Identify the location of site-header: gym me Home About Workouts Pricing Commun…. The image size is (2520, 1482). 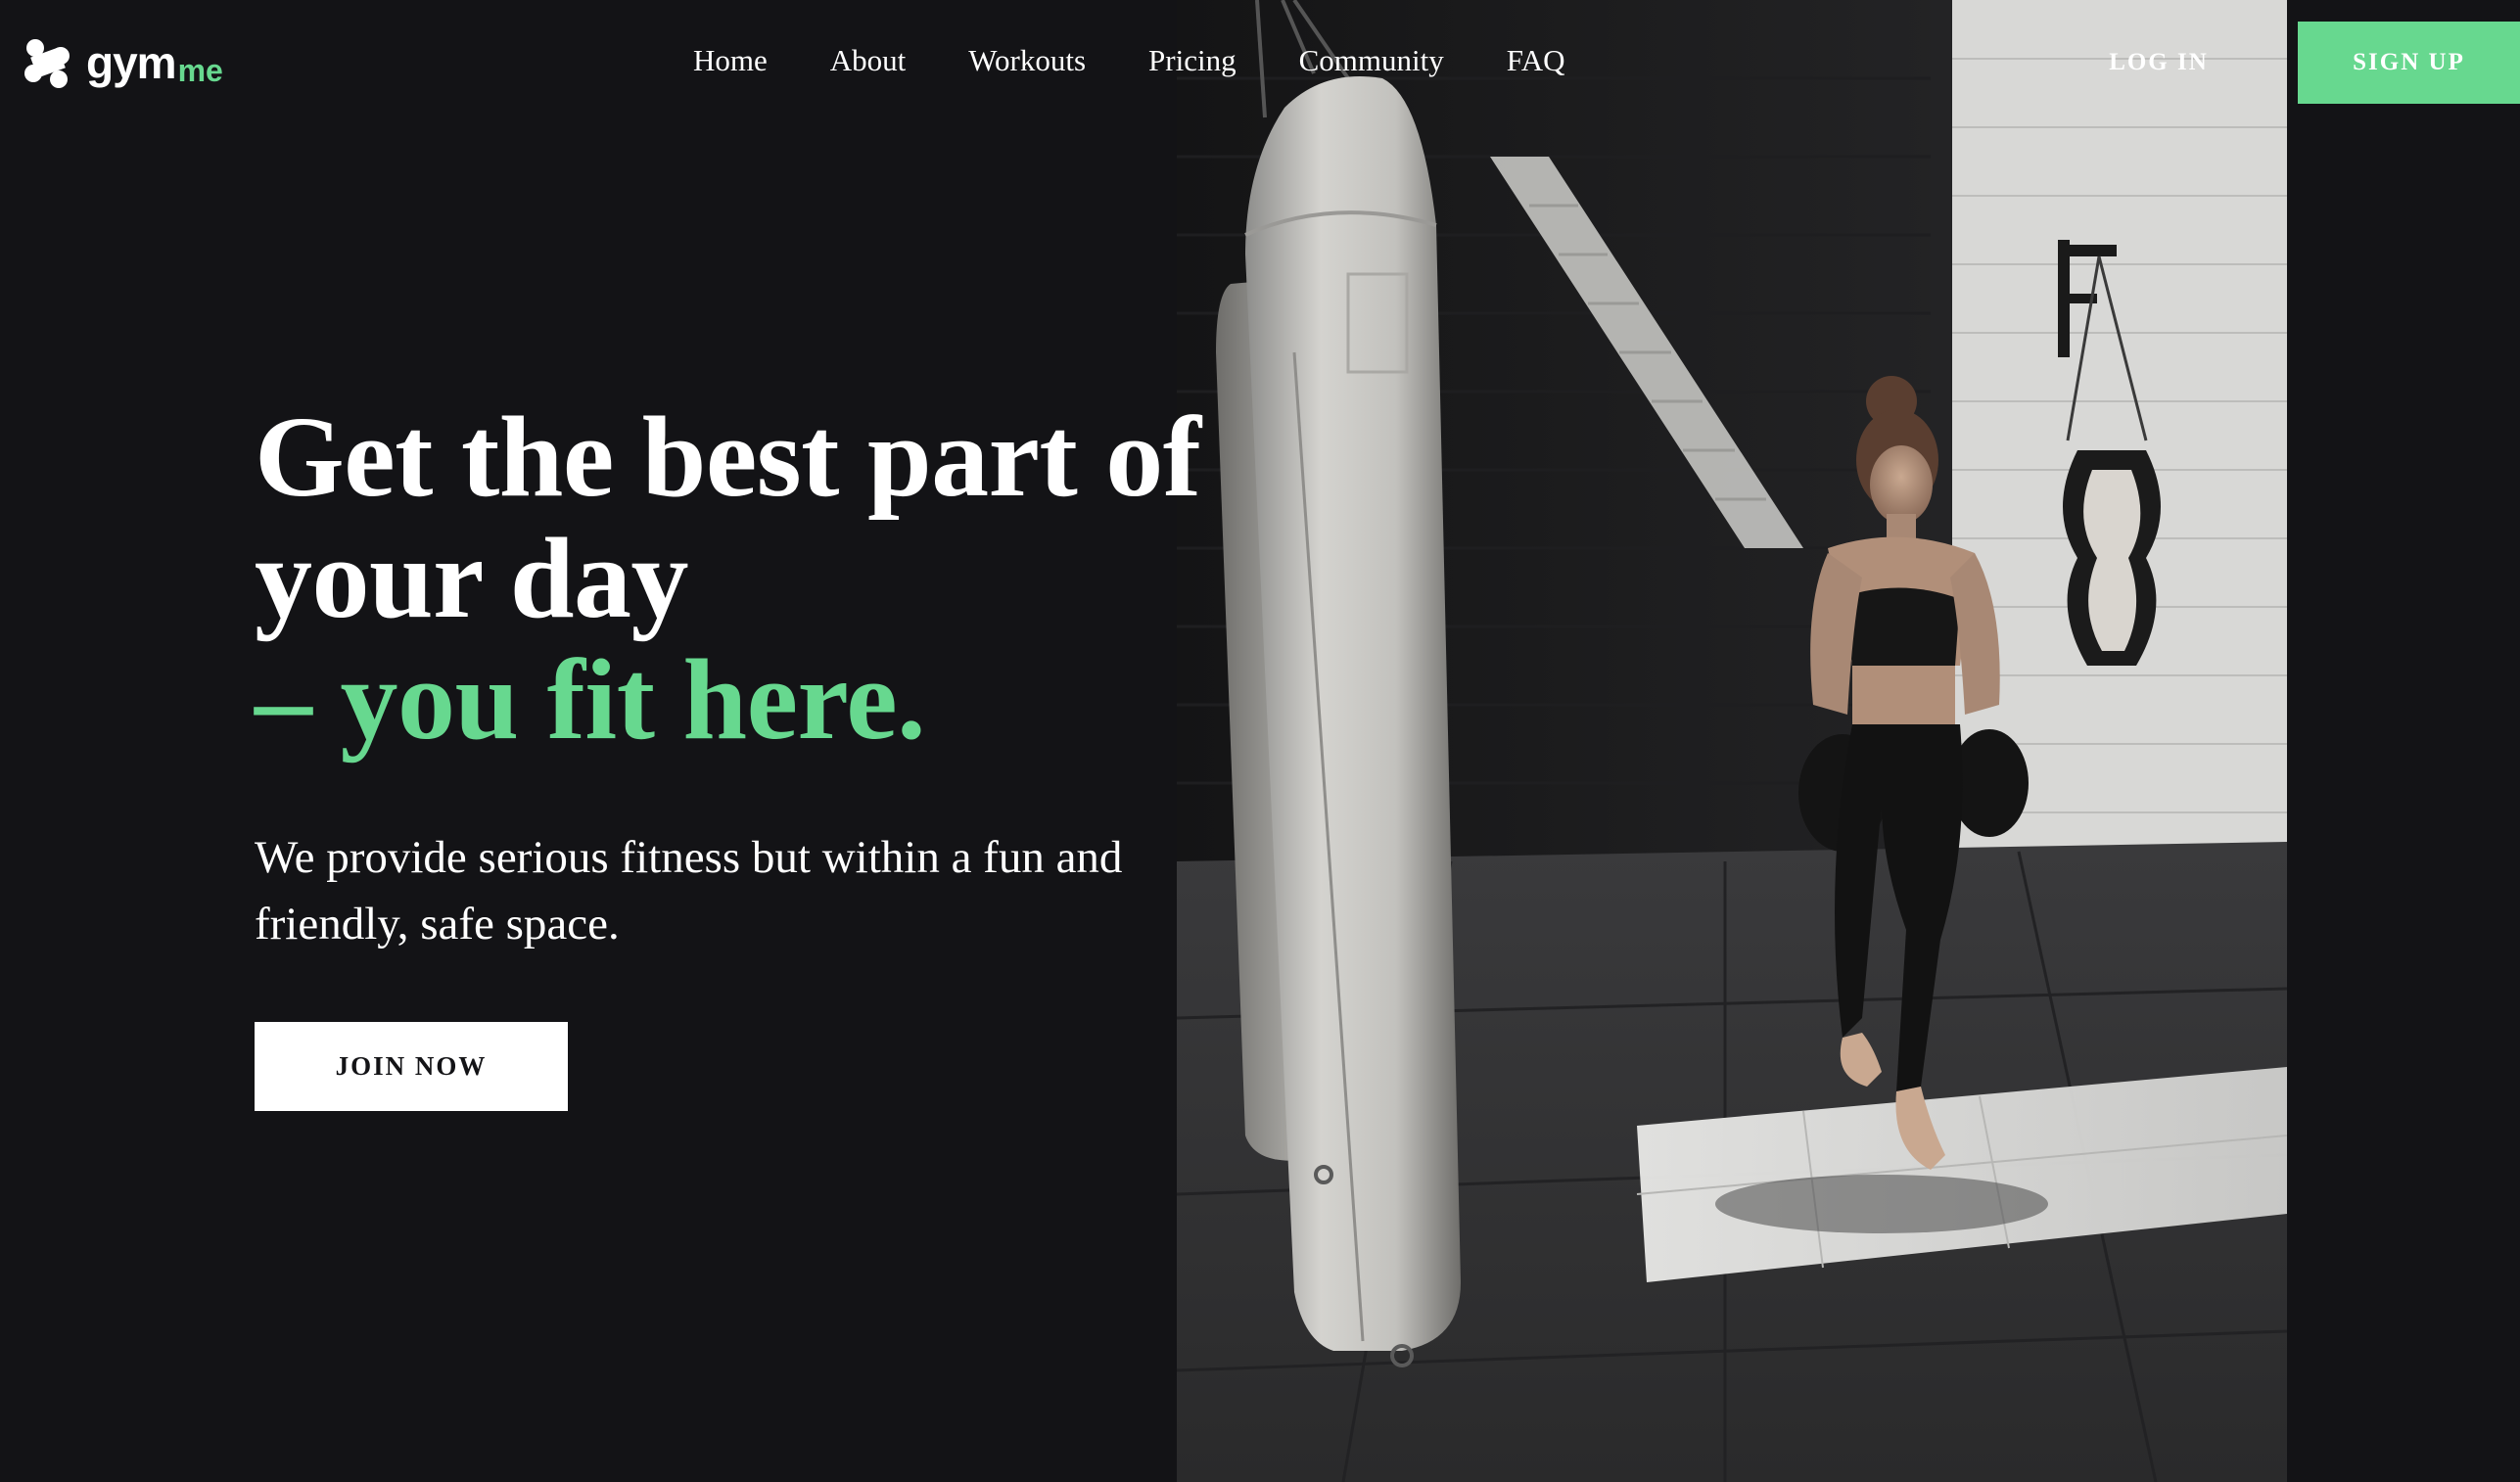
(1260, 63).